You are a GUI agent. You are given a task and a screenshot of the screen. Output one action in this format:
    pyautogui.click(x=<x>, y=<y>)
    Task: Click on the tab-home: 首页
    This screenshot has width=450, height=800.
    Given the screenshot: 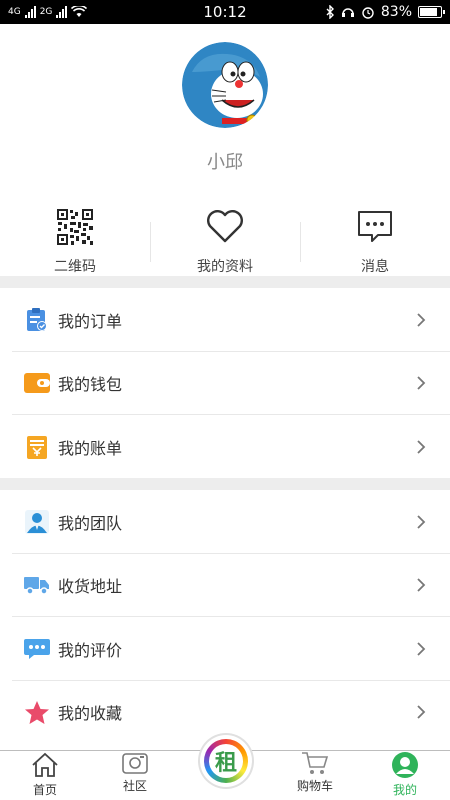 What is the action you would take?
    pyautogui.click(x=45, y=775)
    